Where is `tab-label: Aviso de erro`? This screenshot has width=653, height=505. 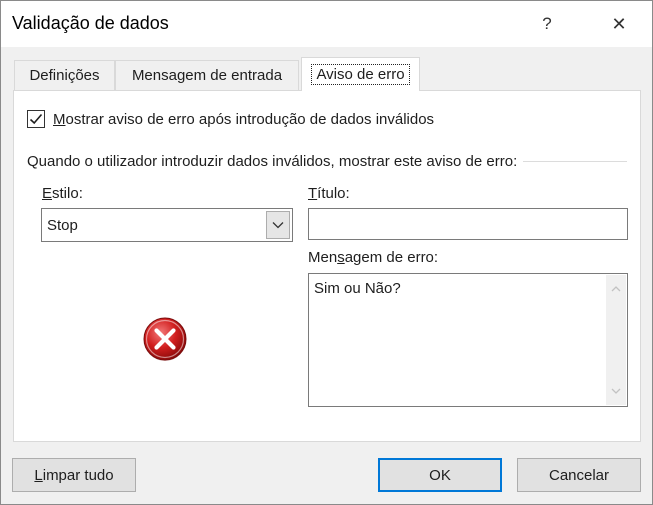
tab-label: Aviso de erro is located at coordinates (360, 74).